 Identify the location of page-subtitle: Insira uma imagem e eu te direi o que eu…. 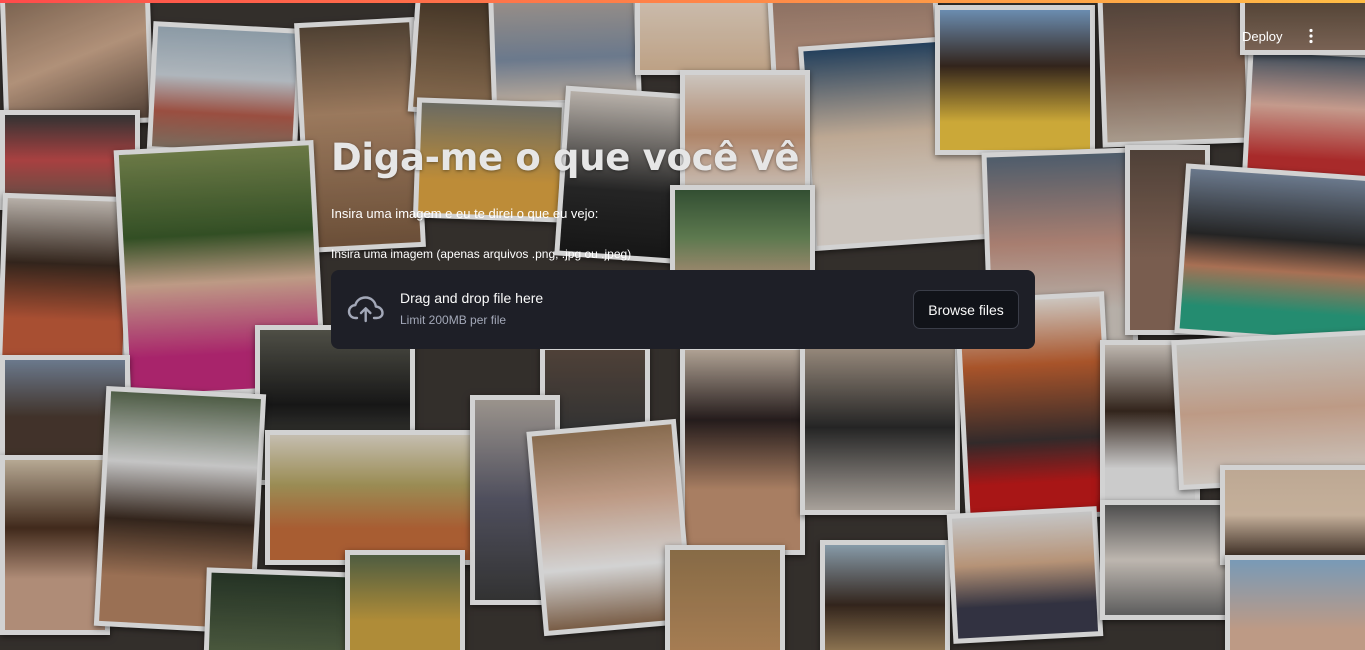
(465, 213).